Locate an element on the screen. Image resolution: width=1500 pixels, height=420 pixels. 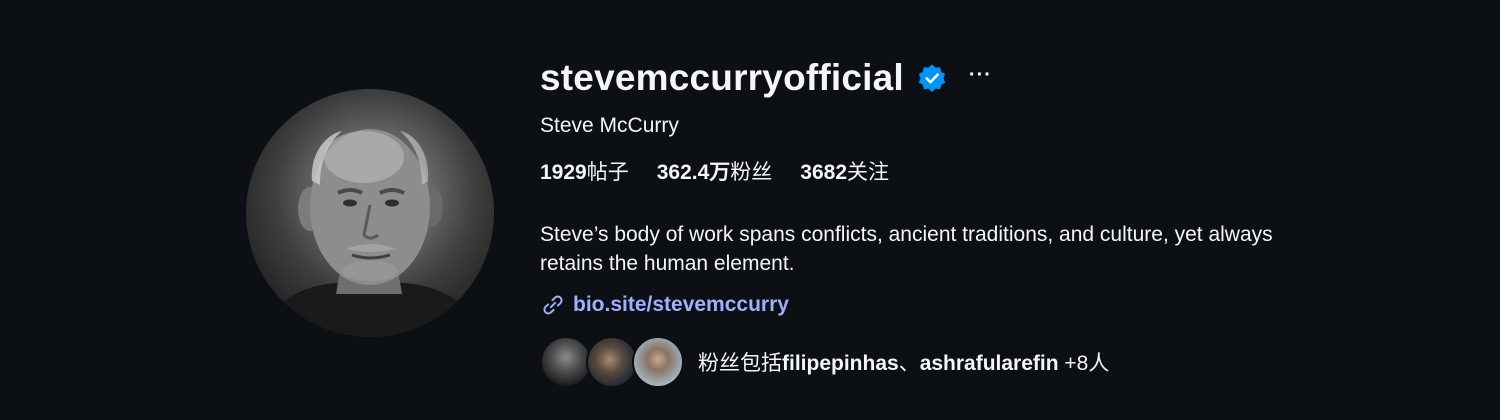
following-count: 3682 is located at coordinates (823, 172).